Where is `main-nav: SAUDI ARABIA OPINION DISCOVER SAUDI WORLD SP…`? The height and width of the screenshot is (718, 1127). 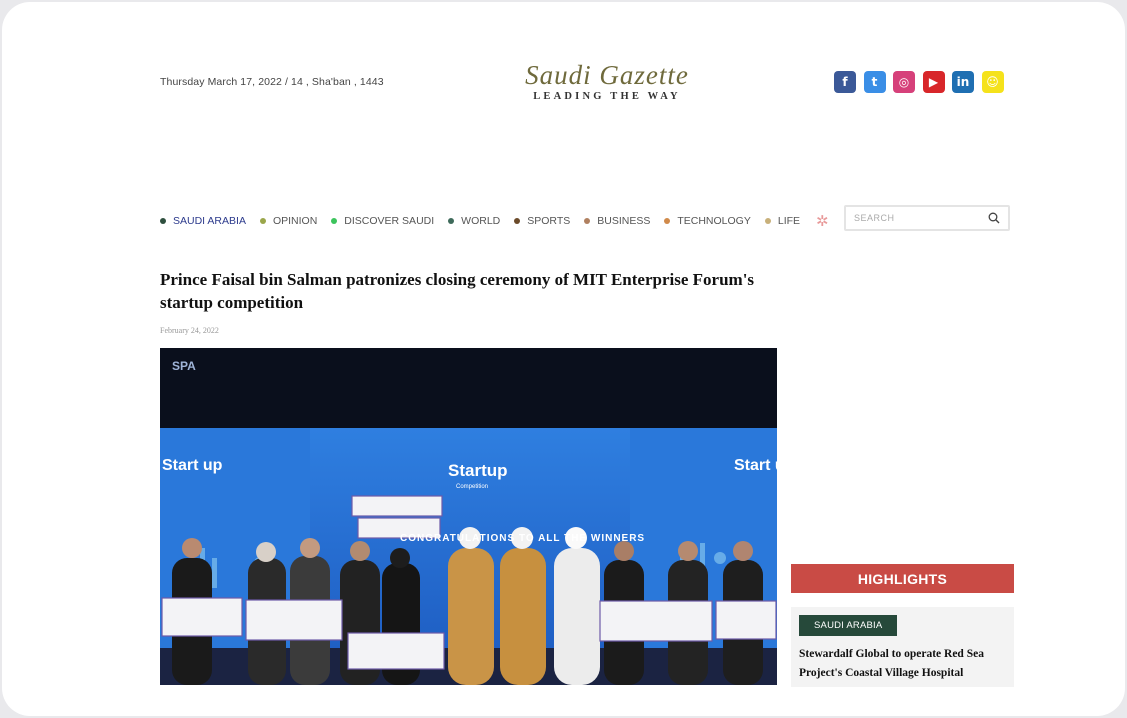
main-nav: SAUDI ARABIA OPINION DISCOVER SAUDI WORLD SP… is located at coordinates (494, 221).